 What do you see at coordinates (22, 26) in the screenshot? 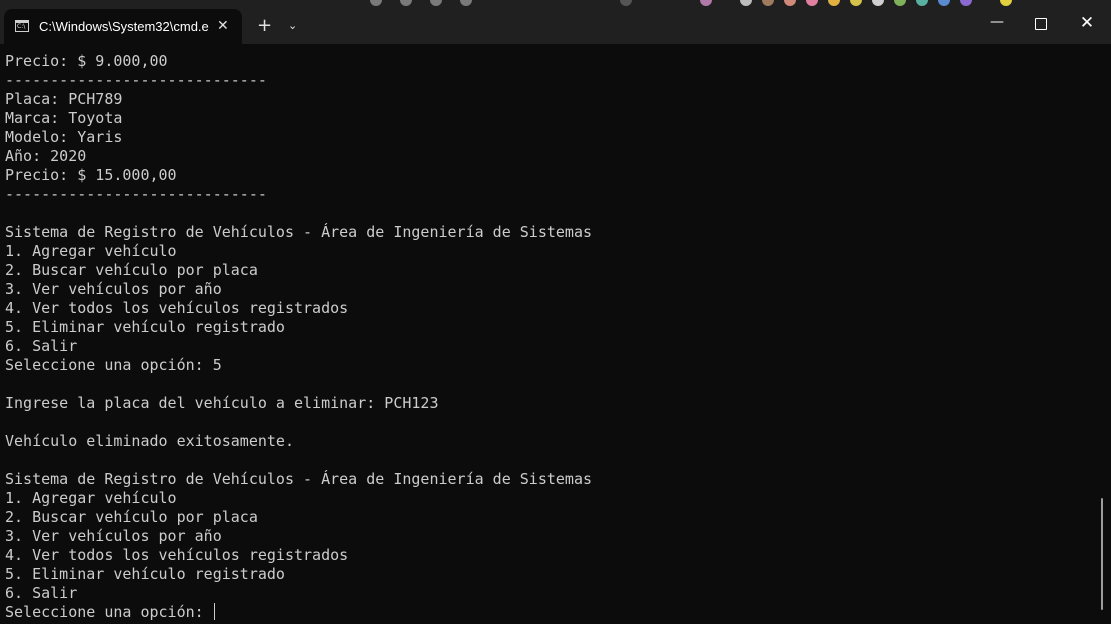
I see `cmd-icon` at bounding box center [22, 26].